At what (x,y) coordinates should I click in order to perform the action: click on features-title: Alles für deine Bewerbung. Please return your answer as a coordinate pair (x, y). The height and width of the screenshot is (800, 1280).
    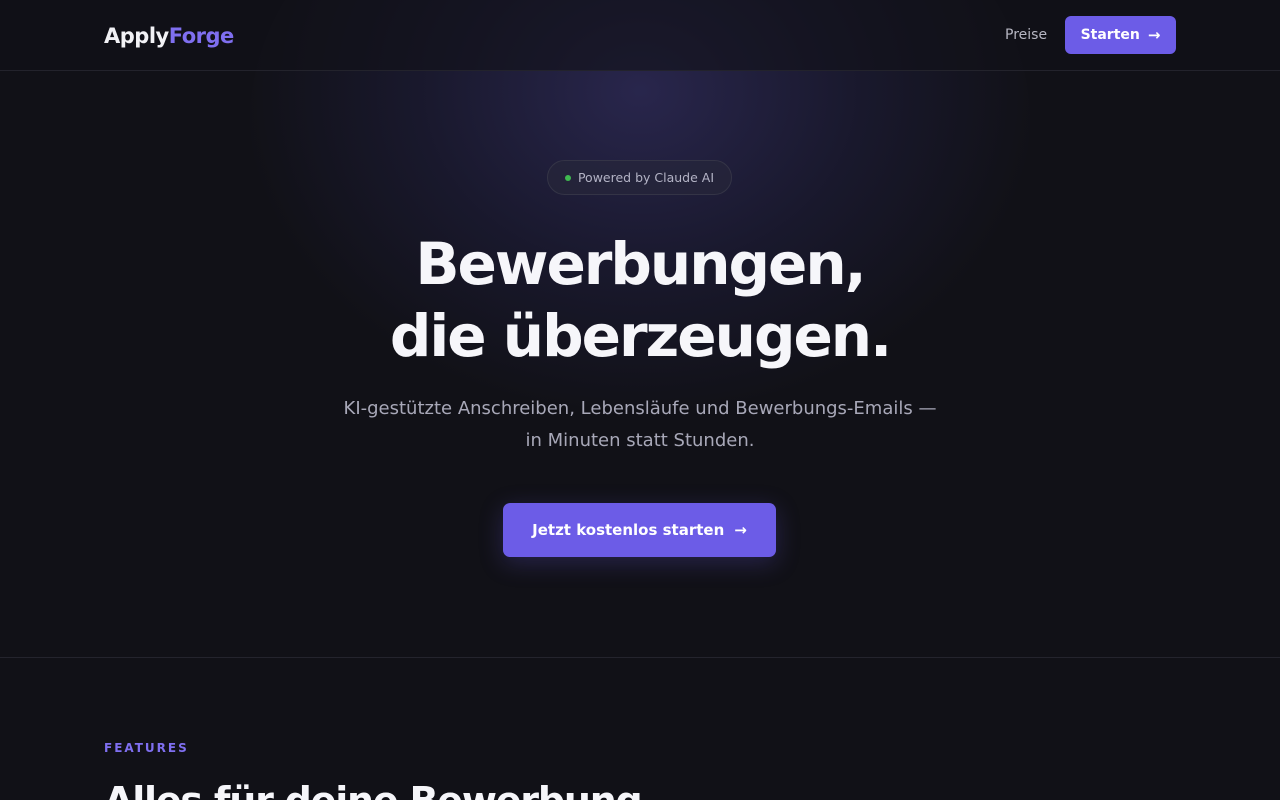
    Looking at the image, I should click on (373, 789).